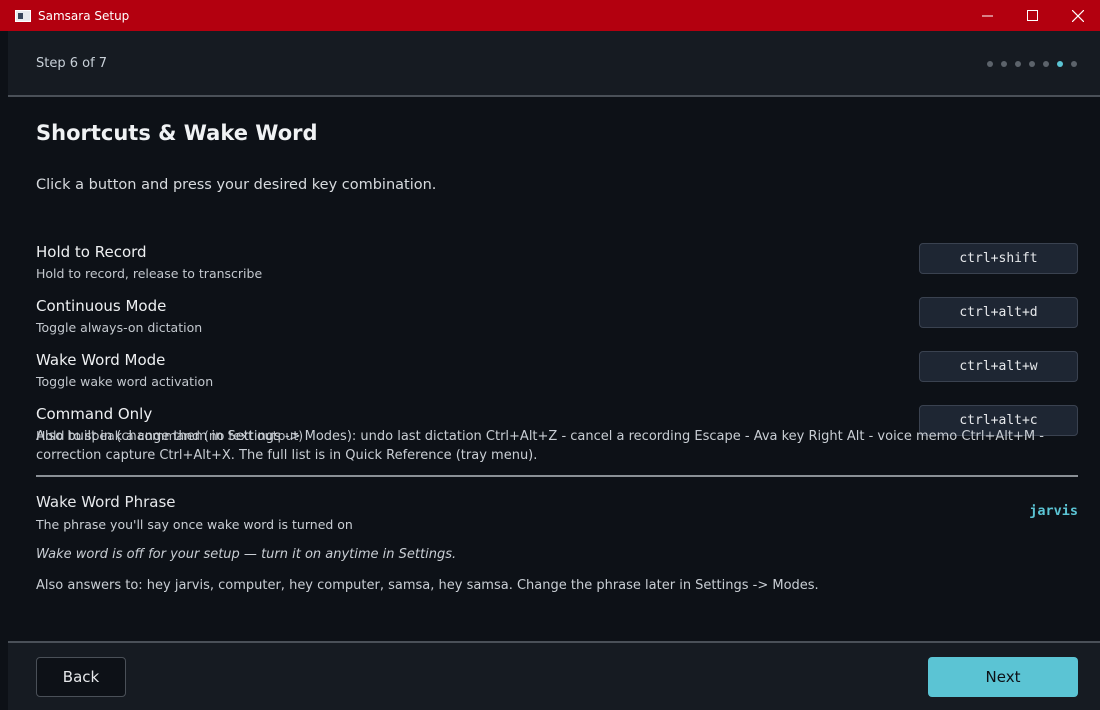  I want to click on window-controls, so click(1032, 15).